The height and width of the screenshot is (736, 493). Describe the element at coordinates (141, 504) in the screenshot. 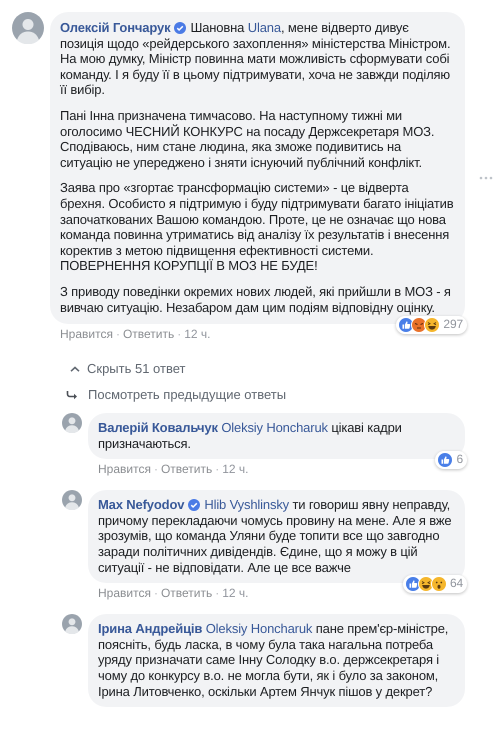

I see `author-link: Max Nefyodov` at that location.